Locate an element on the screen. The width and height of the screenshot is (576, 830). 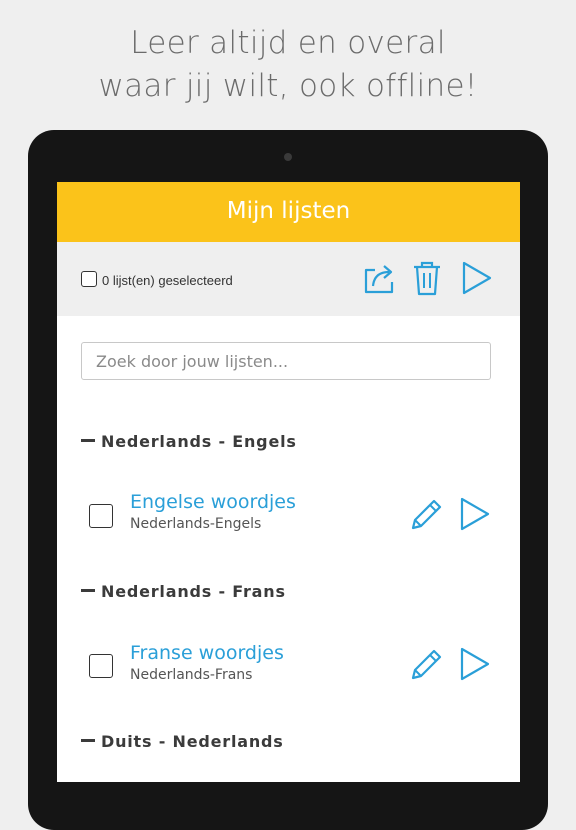
promo-line-1: Leer altijd en overal is located at coordinates (288, 43).